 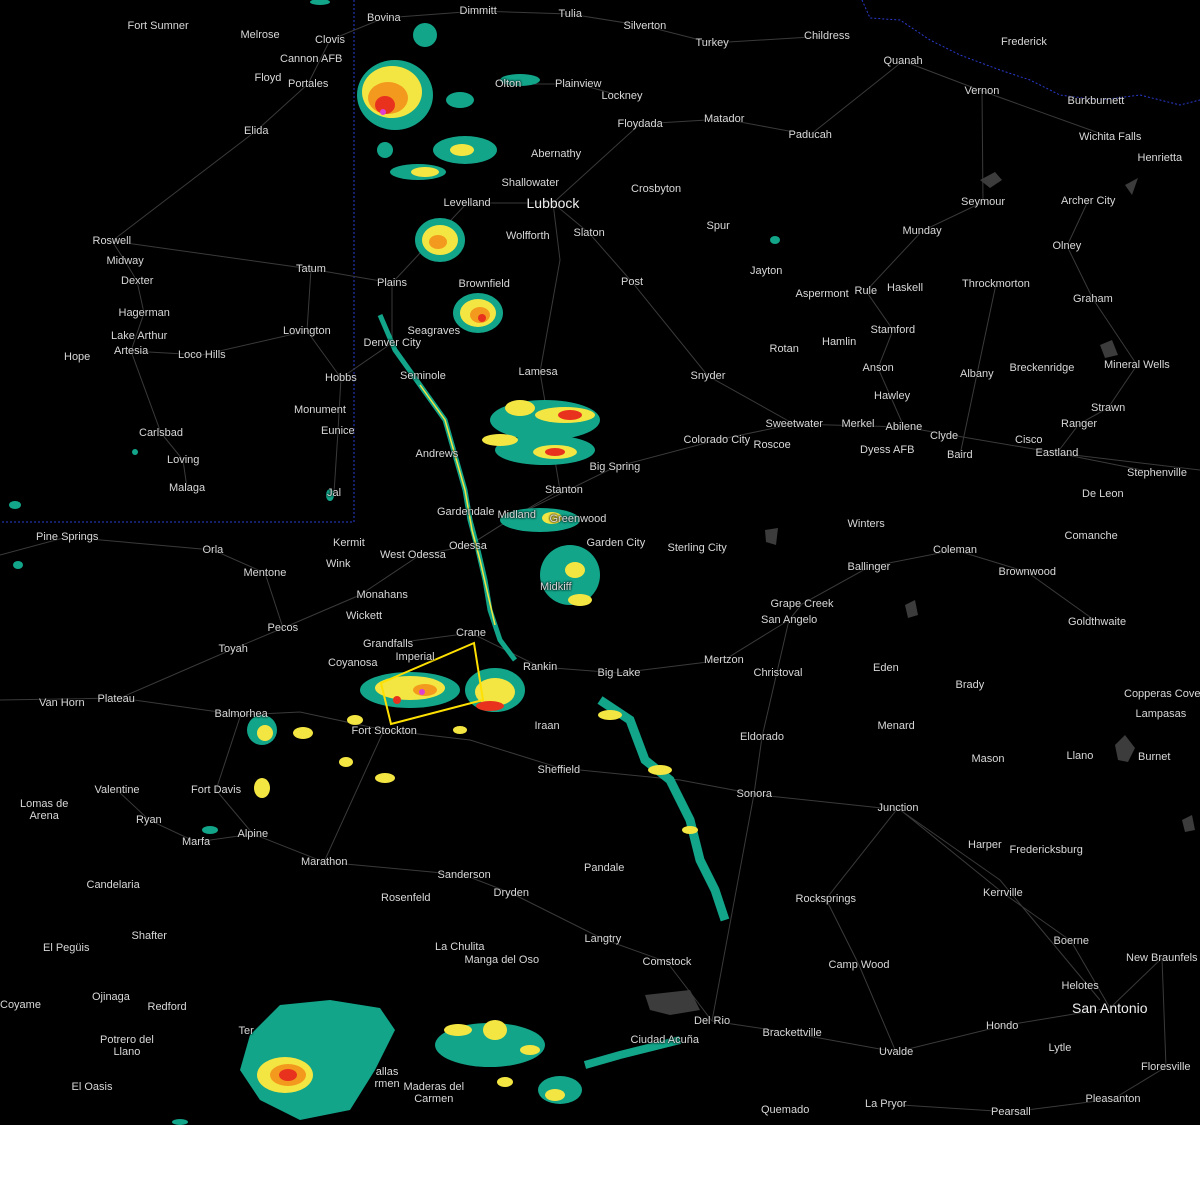 I want to click on city-label: Tulia, so click(x=570, y=14).